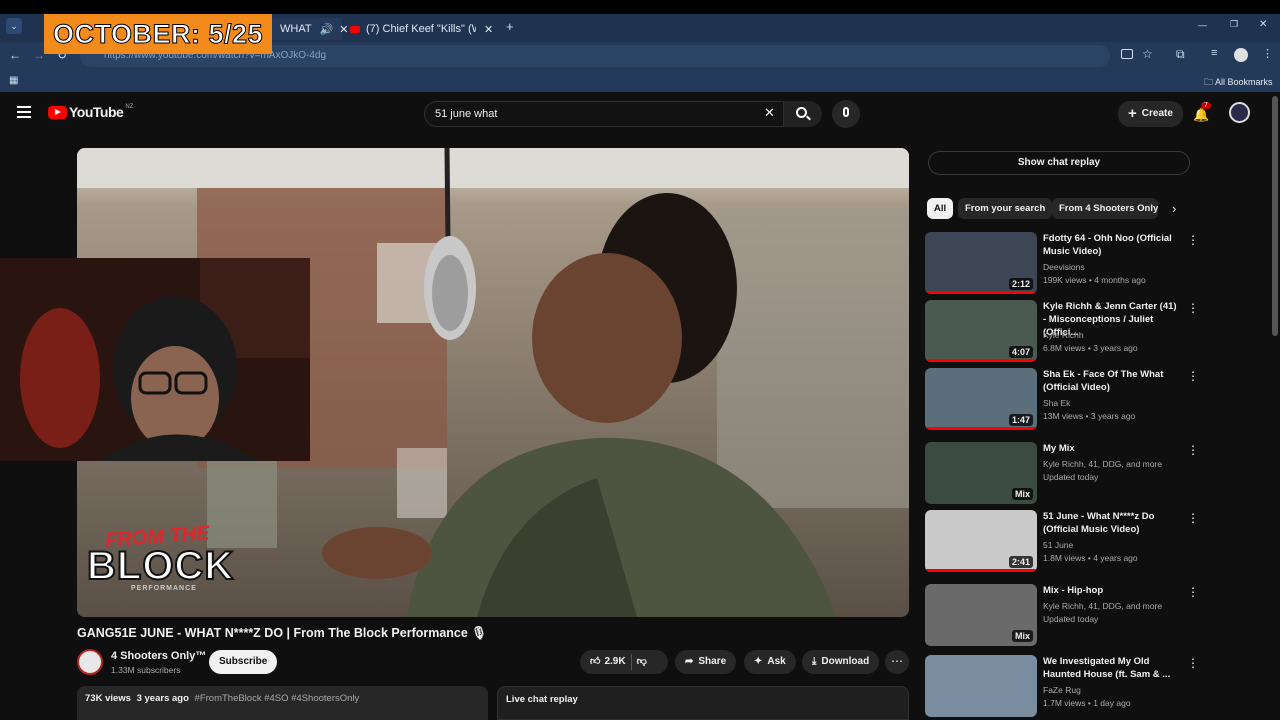 The width and height of the screenshot is (1280, 720). What do you see at coordinates (1020, 562) in the screenshot?
I see `duration-badge: 2:41` at bounding box center [1020, 562].